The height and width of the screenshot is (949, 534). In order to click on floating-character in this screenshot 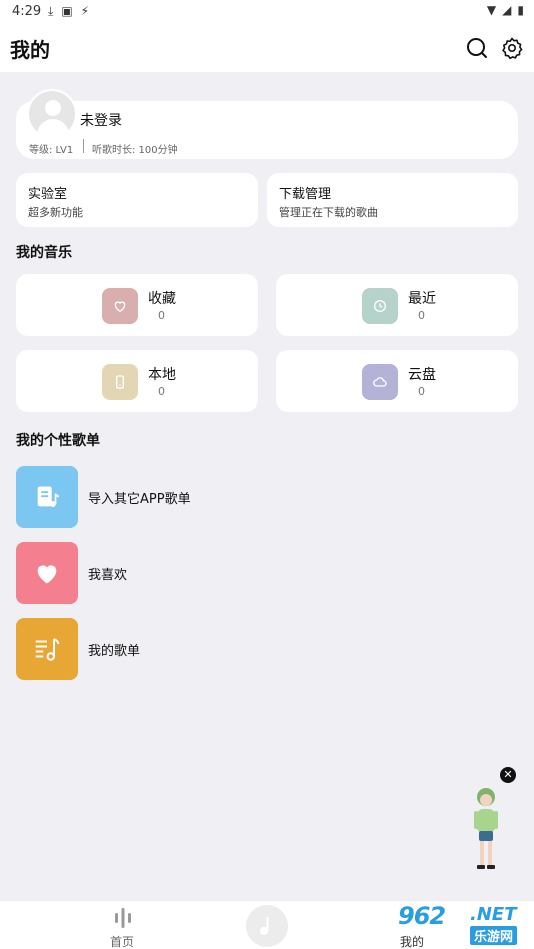, I will do `click(486, 829)`.